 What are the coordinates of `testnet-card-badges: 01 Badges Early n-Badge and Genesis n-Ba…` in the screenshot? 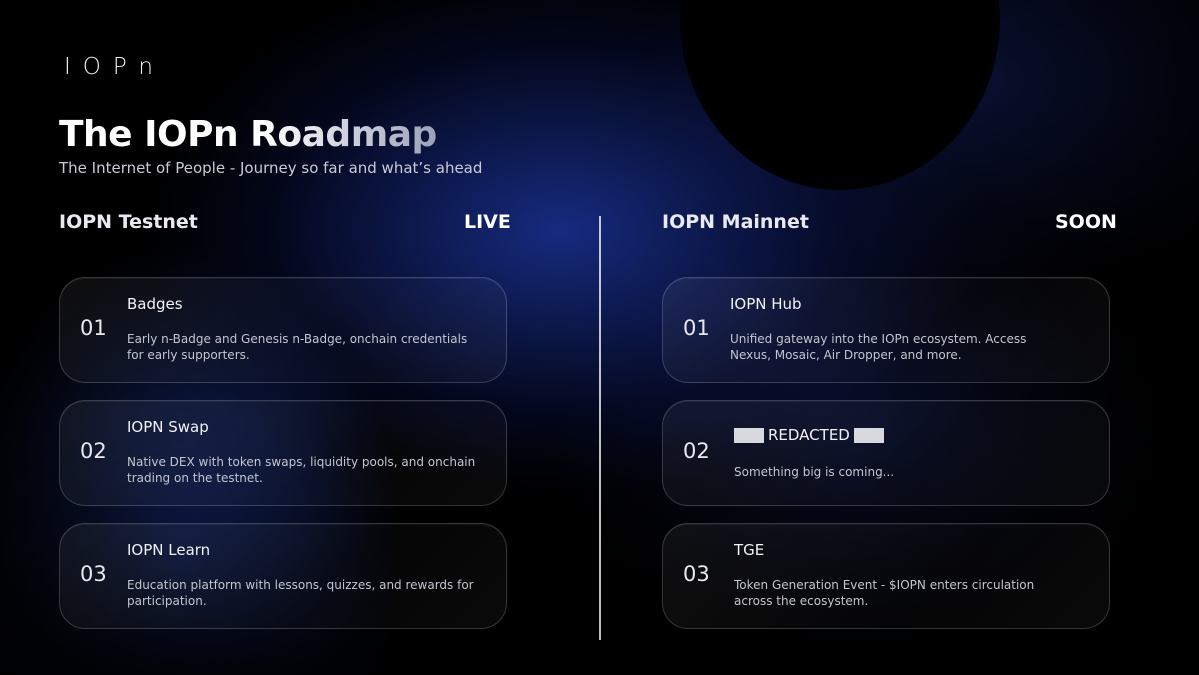 It's located at (283, 330).